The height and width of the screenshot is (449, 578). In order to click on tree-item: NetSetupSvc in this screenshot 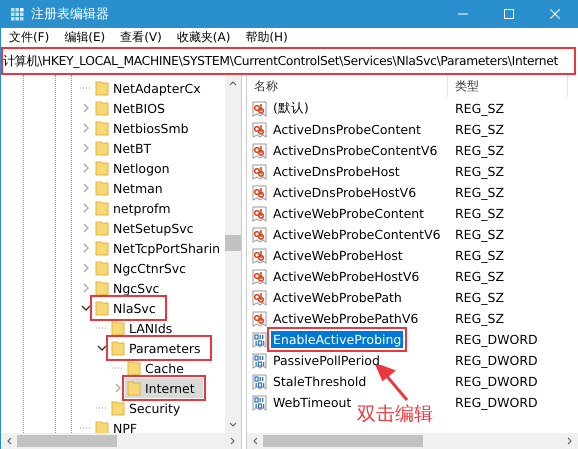, I will do `click(147, 228)`.